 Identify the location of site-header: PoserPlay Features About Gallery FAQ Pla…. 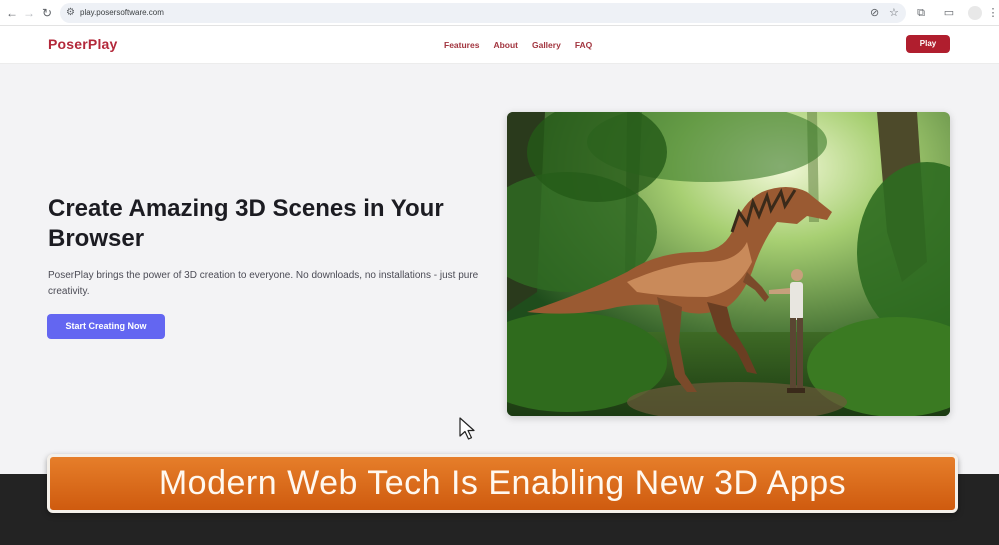
(499, 45).